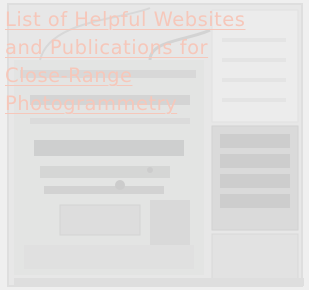  I want to click on title-line-4: Photogrammetry, so click(135, 104).